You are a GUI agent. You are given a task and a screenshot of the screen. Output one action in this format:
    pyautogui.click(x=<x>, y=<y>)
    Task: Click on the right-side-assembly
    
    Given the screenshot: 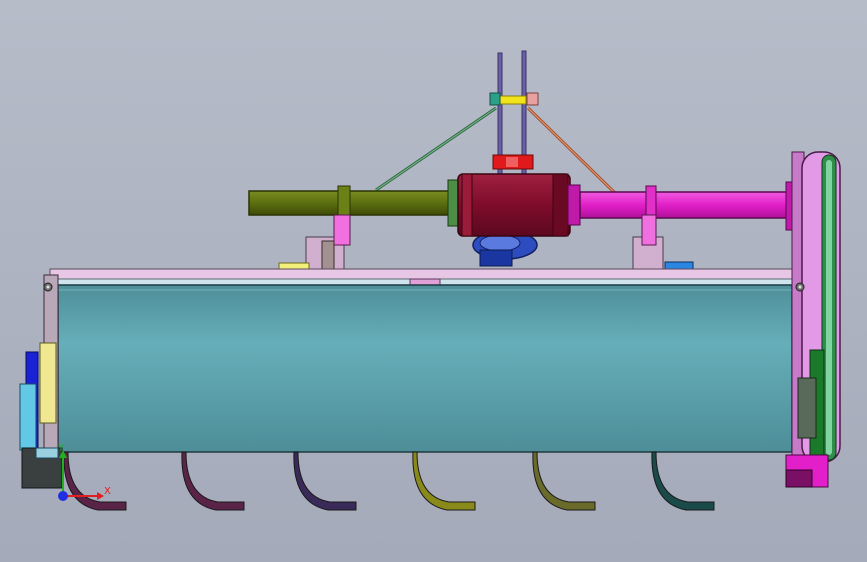 What is the action you would take?
    pyautogui.click(x=813, y=319)
    